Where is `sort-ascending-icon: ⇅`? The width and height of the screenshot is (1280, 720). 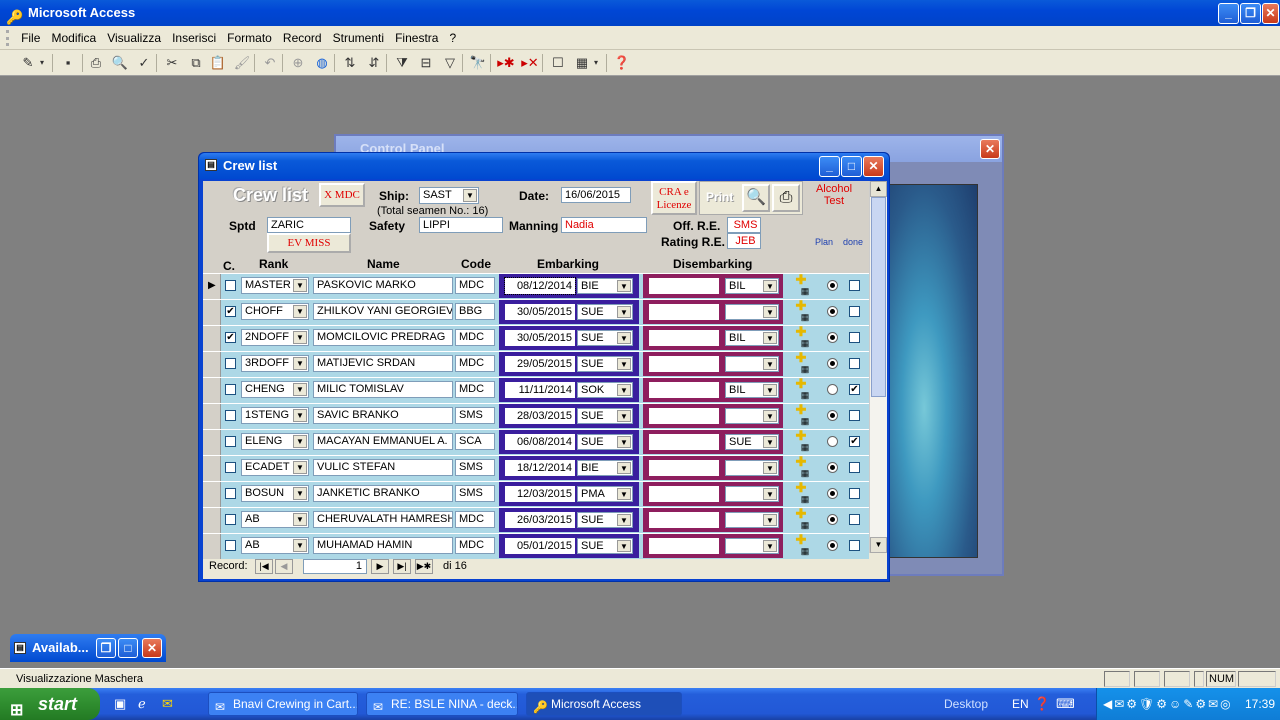 sort-ascending-icon: ⇅ is located at coordinates (350, 63).